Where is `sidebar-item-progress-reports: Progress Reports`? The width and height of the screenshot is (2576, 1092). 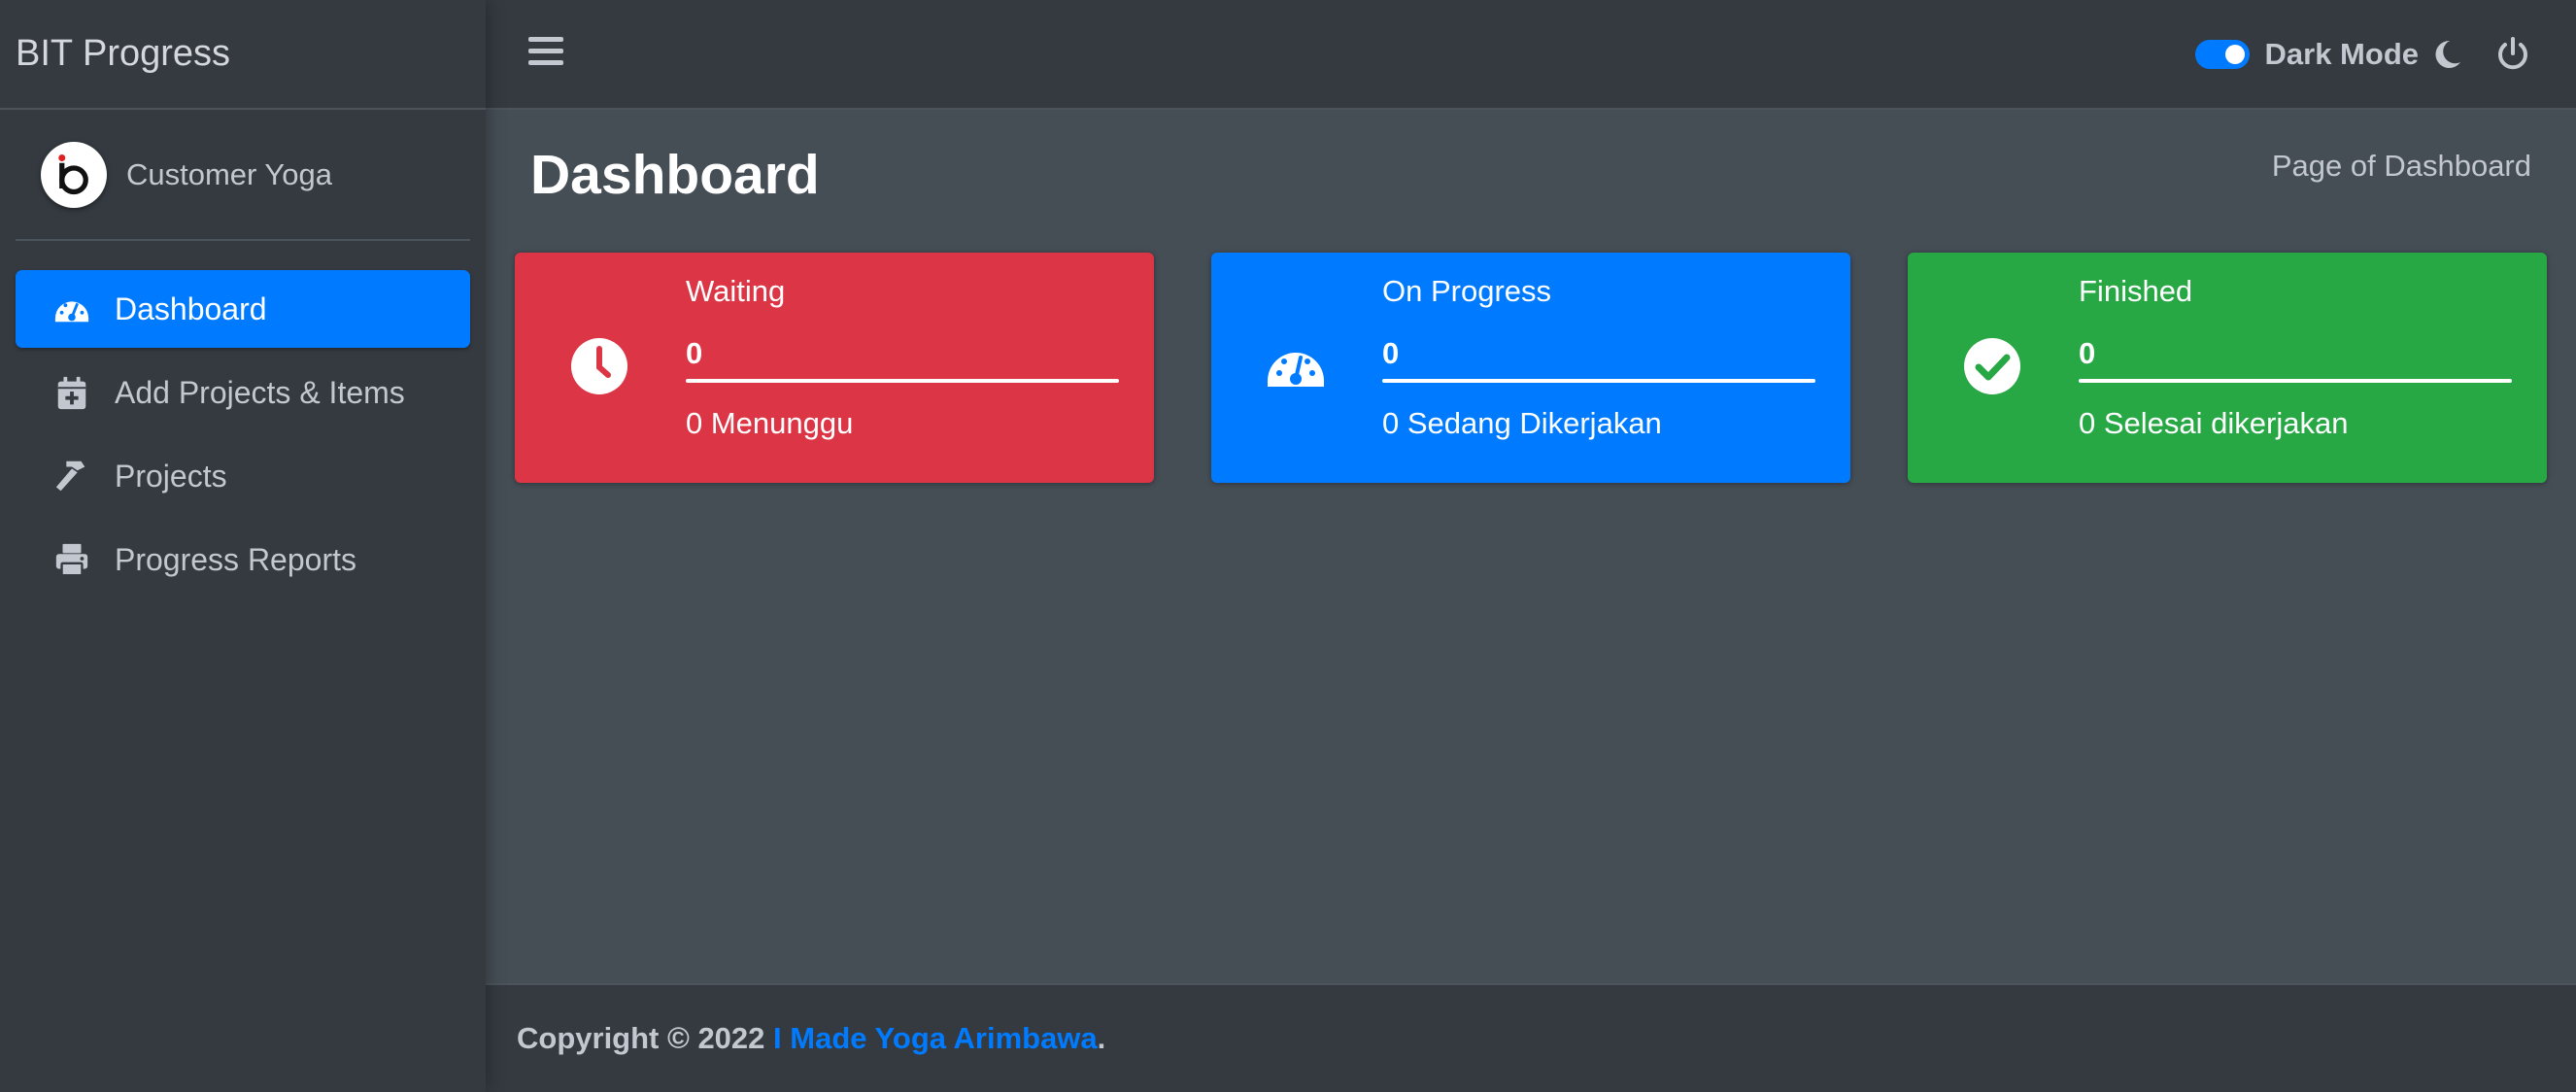
sidebar-item-progress-reports: Progress Reports is located at coordinates (243, 559).